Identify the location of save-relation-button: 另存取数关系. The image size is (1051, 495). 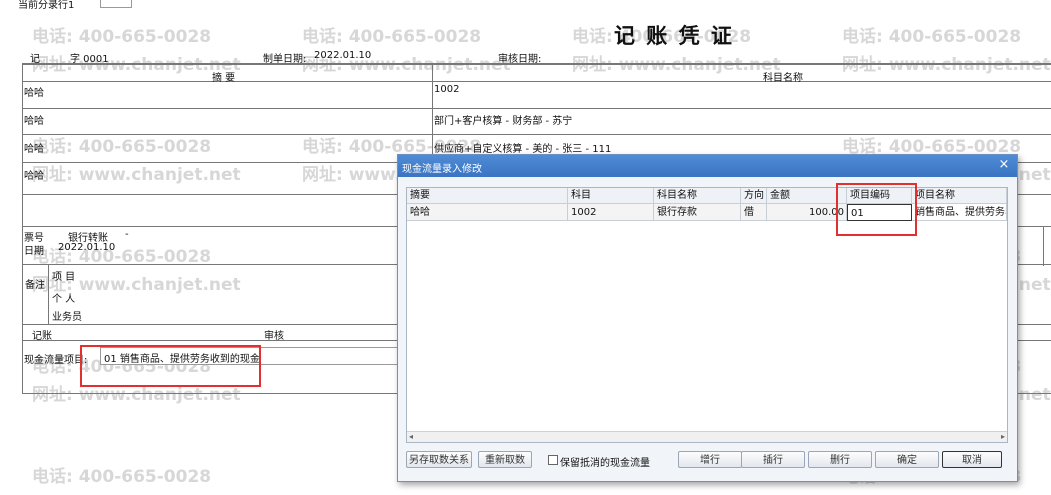
(439, 459).